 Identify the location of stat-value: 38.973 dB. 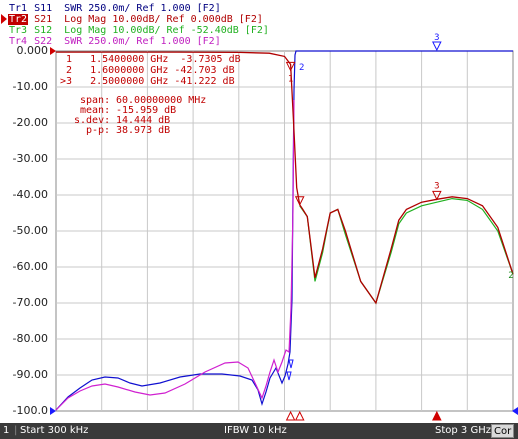
(143, 130).